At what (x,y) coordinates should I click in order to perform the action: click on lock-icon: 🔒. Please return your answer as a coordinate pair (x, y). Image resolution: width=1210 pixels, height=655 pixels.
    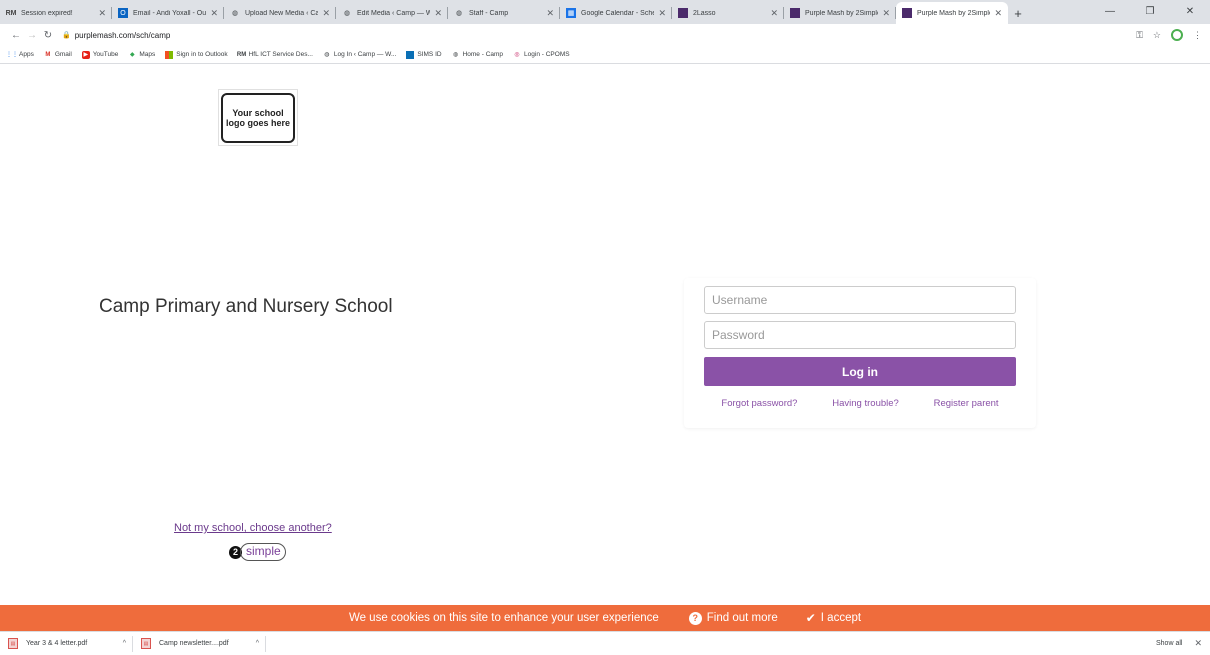
    Looking at the image, I should click on (66, 35).